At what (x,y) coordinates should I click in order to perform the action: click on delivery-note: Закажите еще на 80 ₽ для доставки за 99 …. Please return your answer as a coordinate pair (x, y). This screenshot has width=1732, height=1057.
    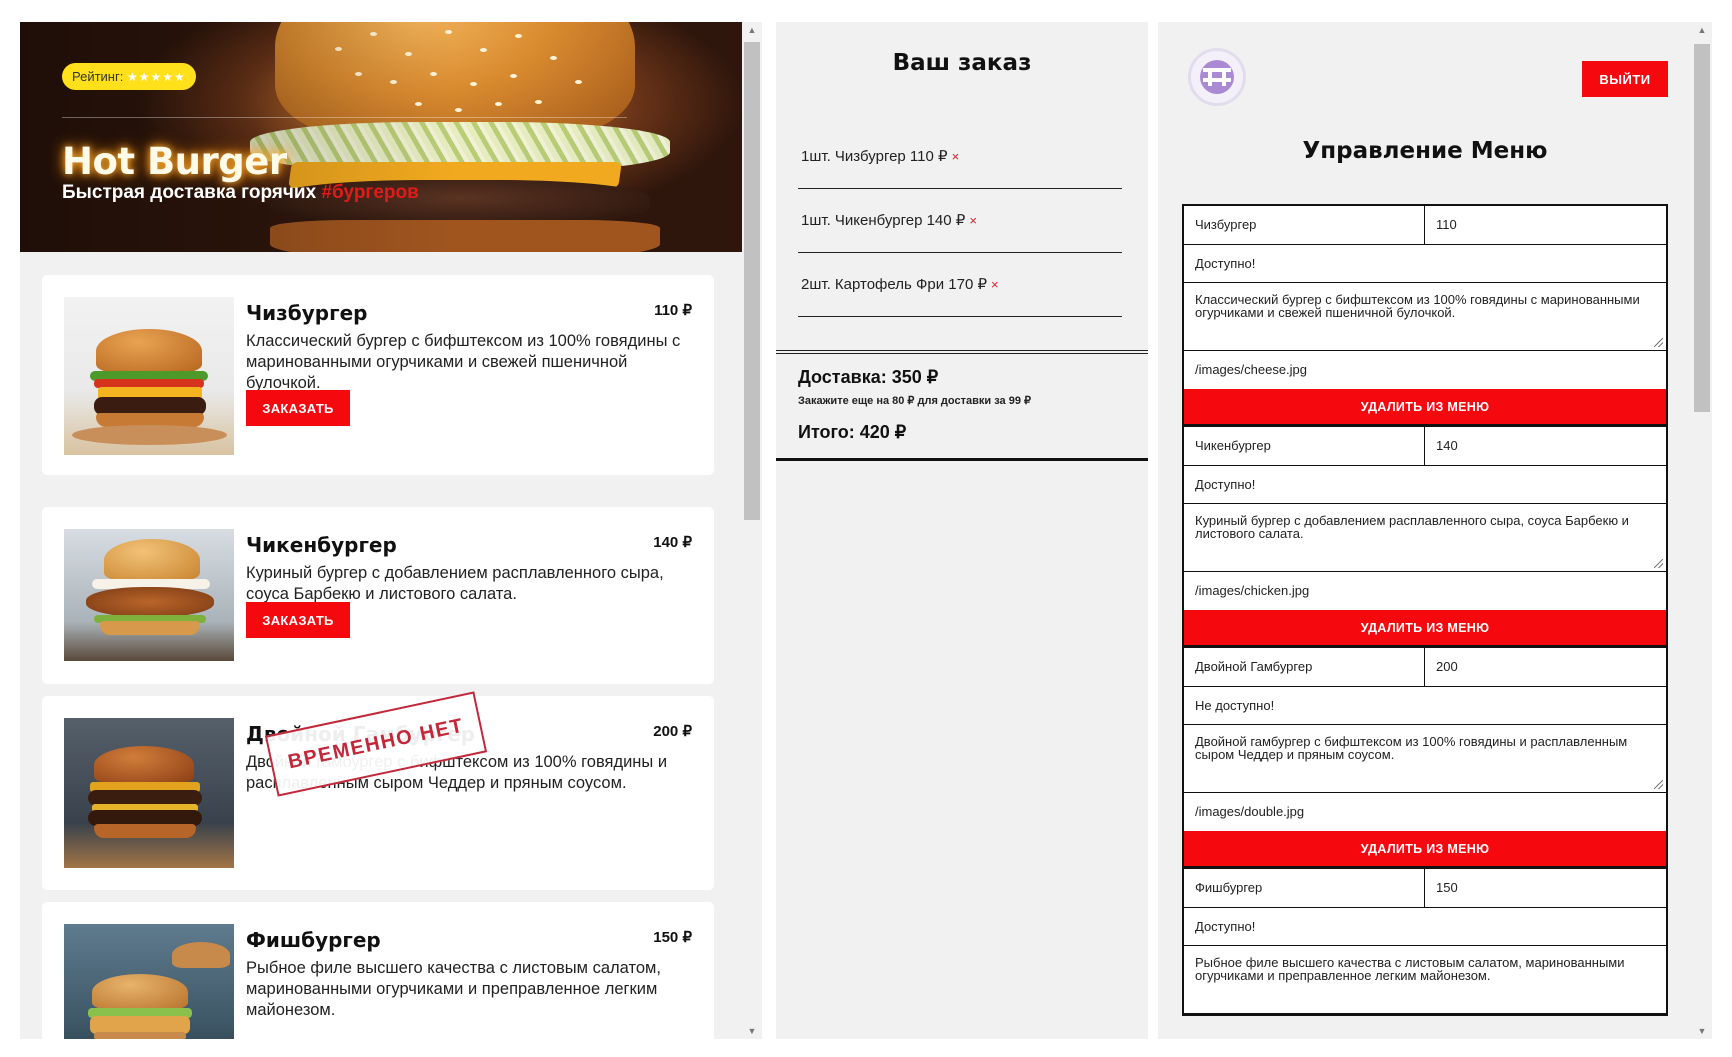
    Looking at the image, I should click on (914, 401).